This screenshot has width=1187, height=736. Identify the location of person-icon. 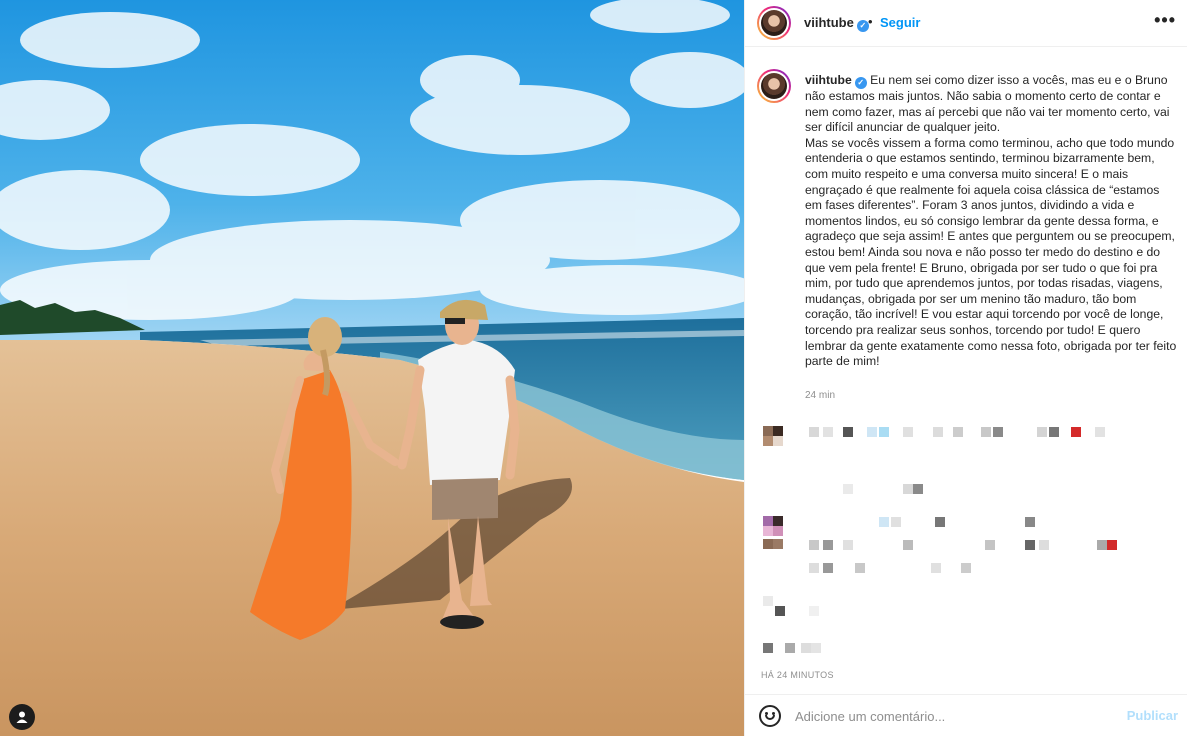
(22, 717).